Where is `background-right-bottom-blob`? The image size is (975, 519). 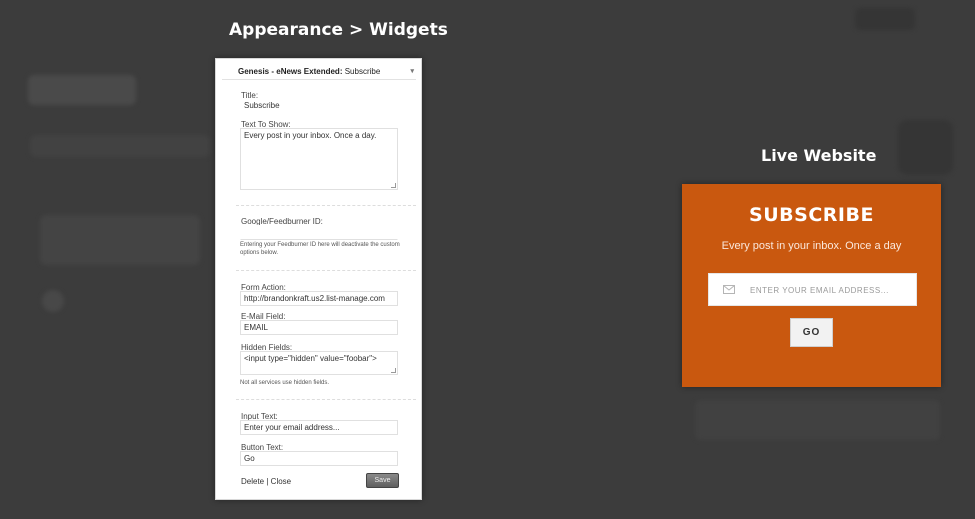
background-right-bottom-blob is located at coordinates (817, 420).